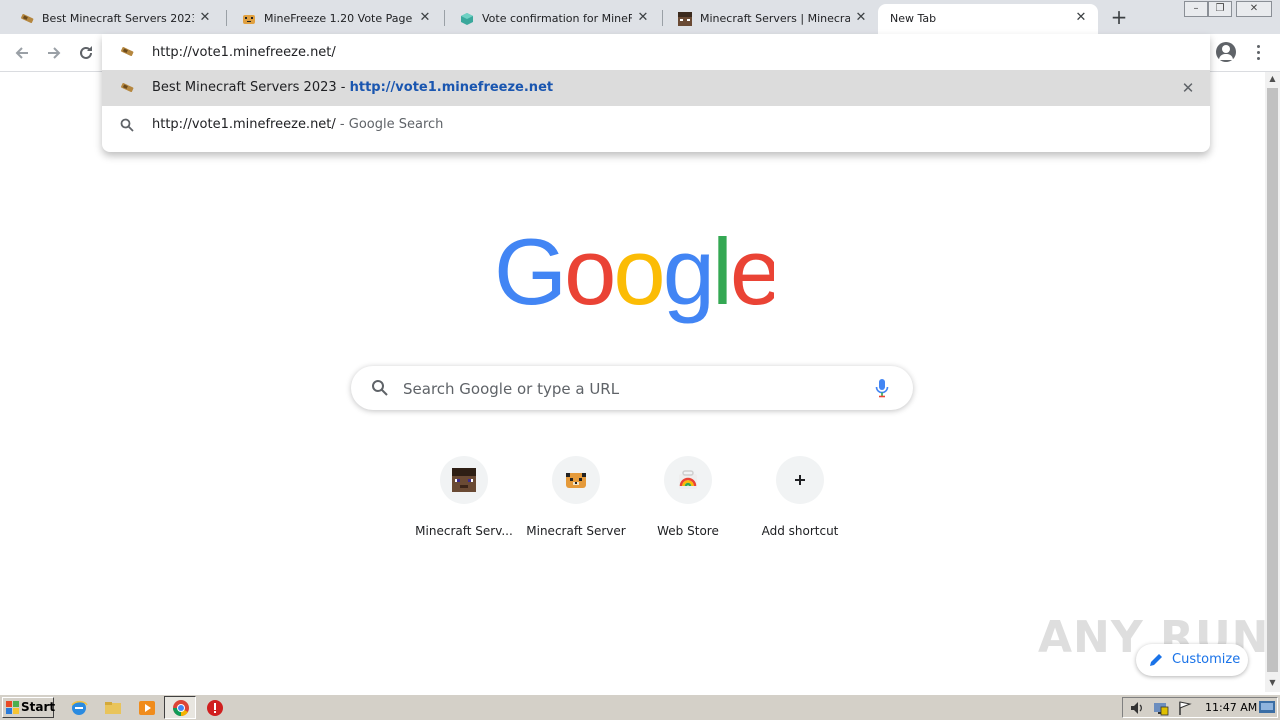 The width and height of the screenshot is (1280, 720). I want to click on back-button, so click(22, 53).